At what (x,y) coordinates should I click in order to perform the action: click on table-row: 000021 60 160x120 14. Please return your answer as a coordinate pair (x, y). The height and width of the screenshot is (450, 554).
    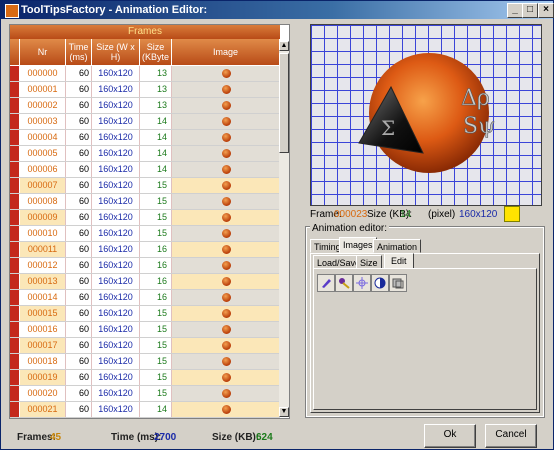
    Looking at the image, I should click on (145, 410).